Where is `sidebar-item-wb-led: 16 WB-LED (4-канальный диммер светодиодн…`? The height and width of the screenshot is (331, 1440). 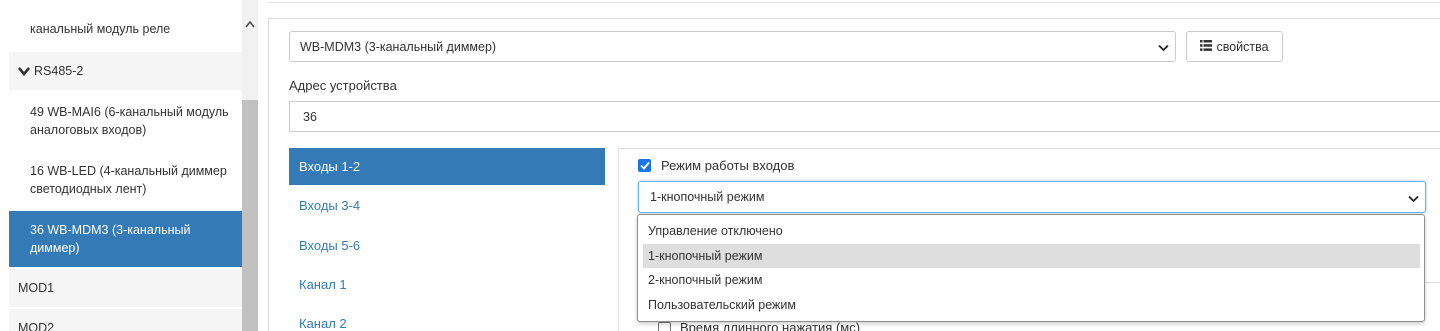 sidebar-item-wb-led: 16 WB-LED (4-канальный диммер светодиодн… is located at coordinates (125, 179).